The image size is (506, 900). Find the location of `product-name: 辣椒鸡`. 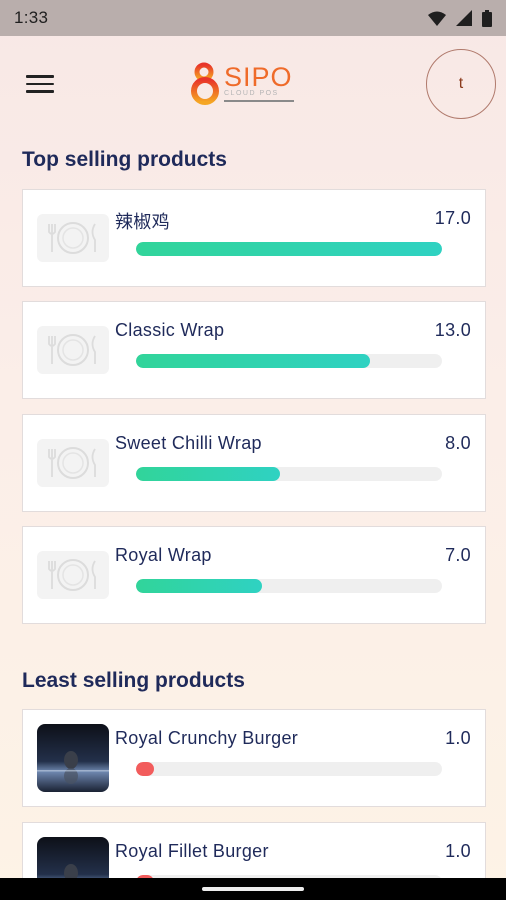

product-name: 辣椒鸡 is located at coordinates (142, 222).